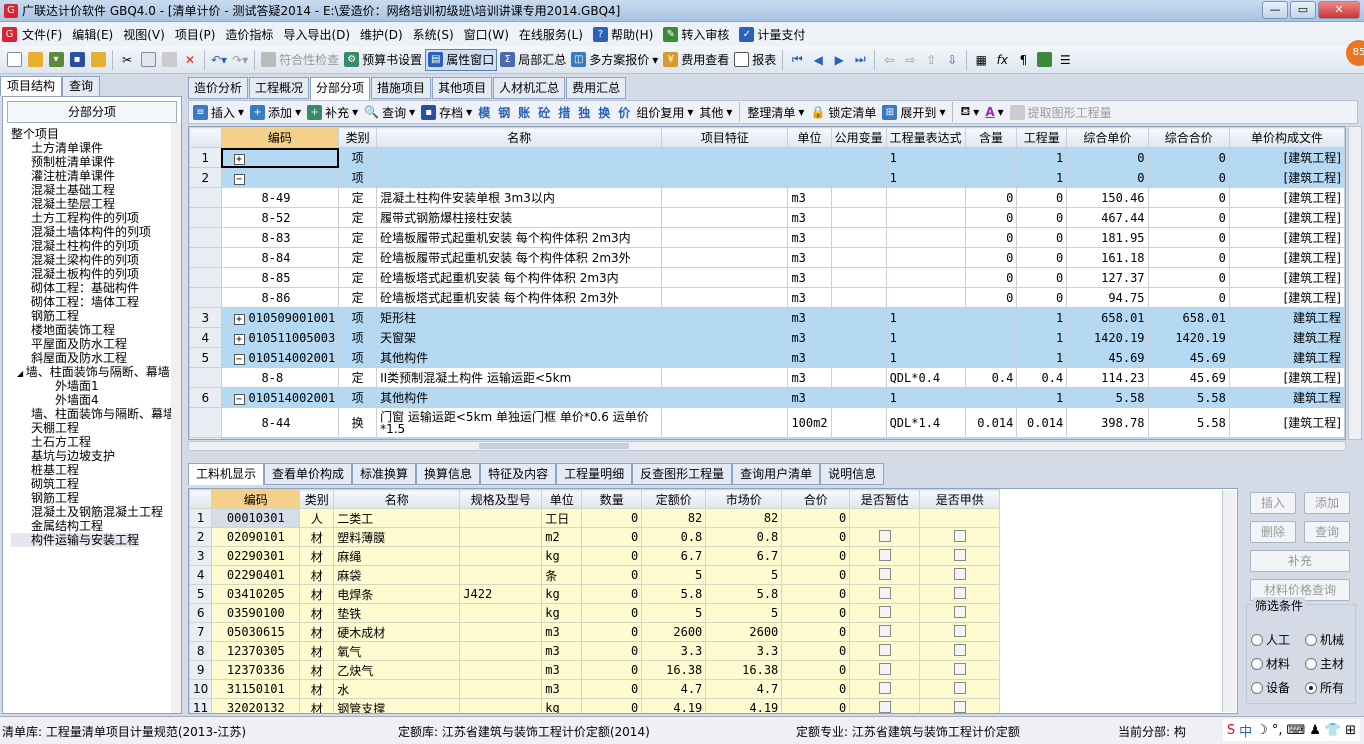 This screenshot has width=1364, height=744. I want to click on cell-spec, so click(501, 632).